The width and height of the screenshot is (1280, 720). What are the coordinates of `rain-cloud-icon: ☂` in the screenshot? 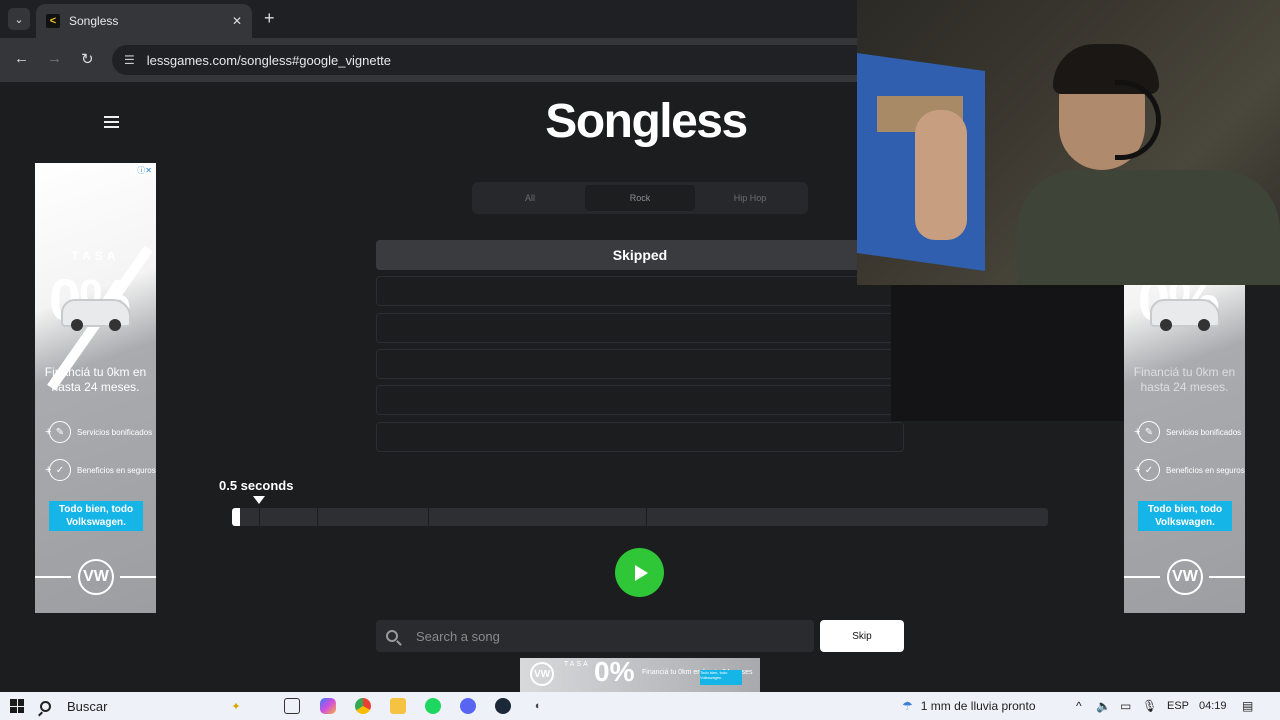 It's located at (907, 706).